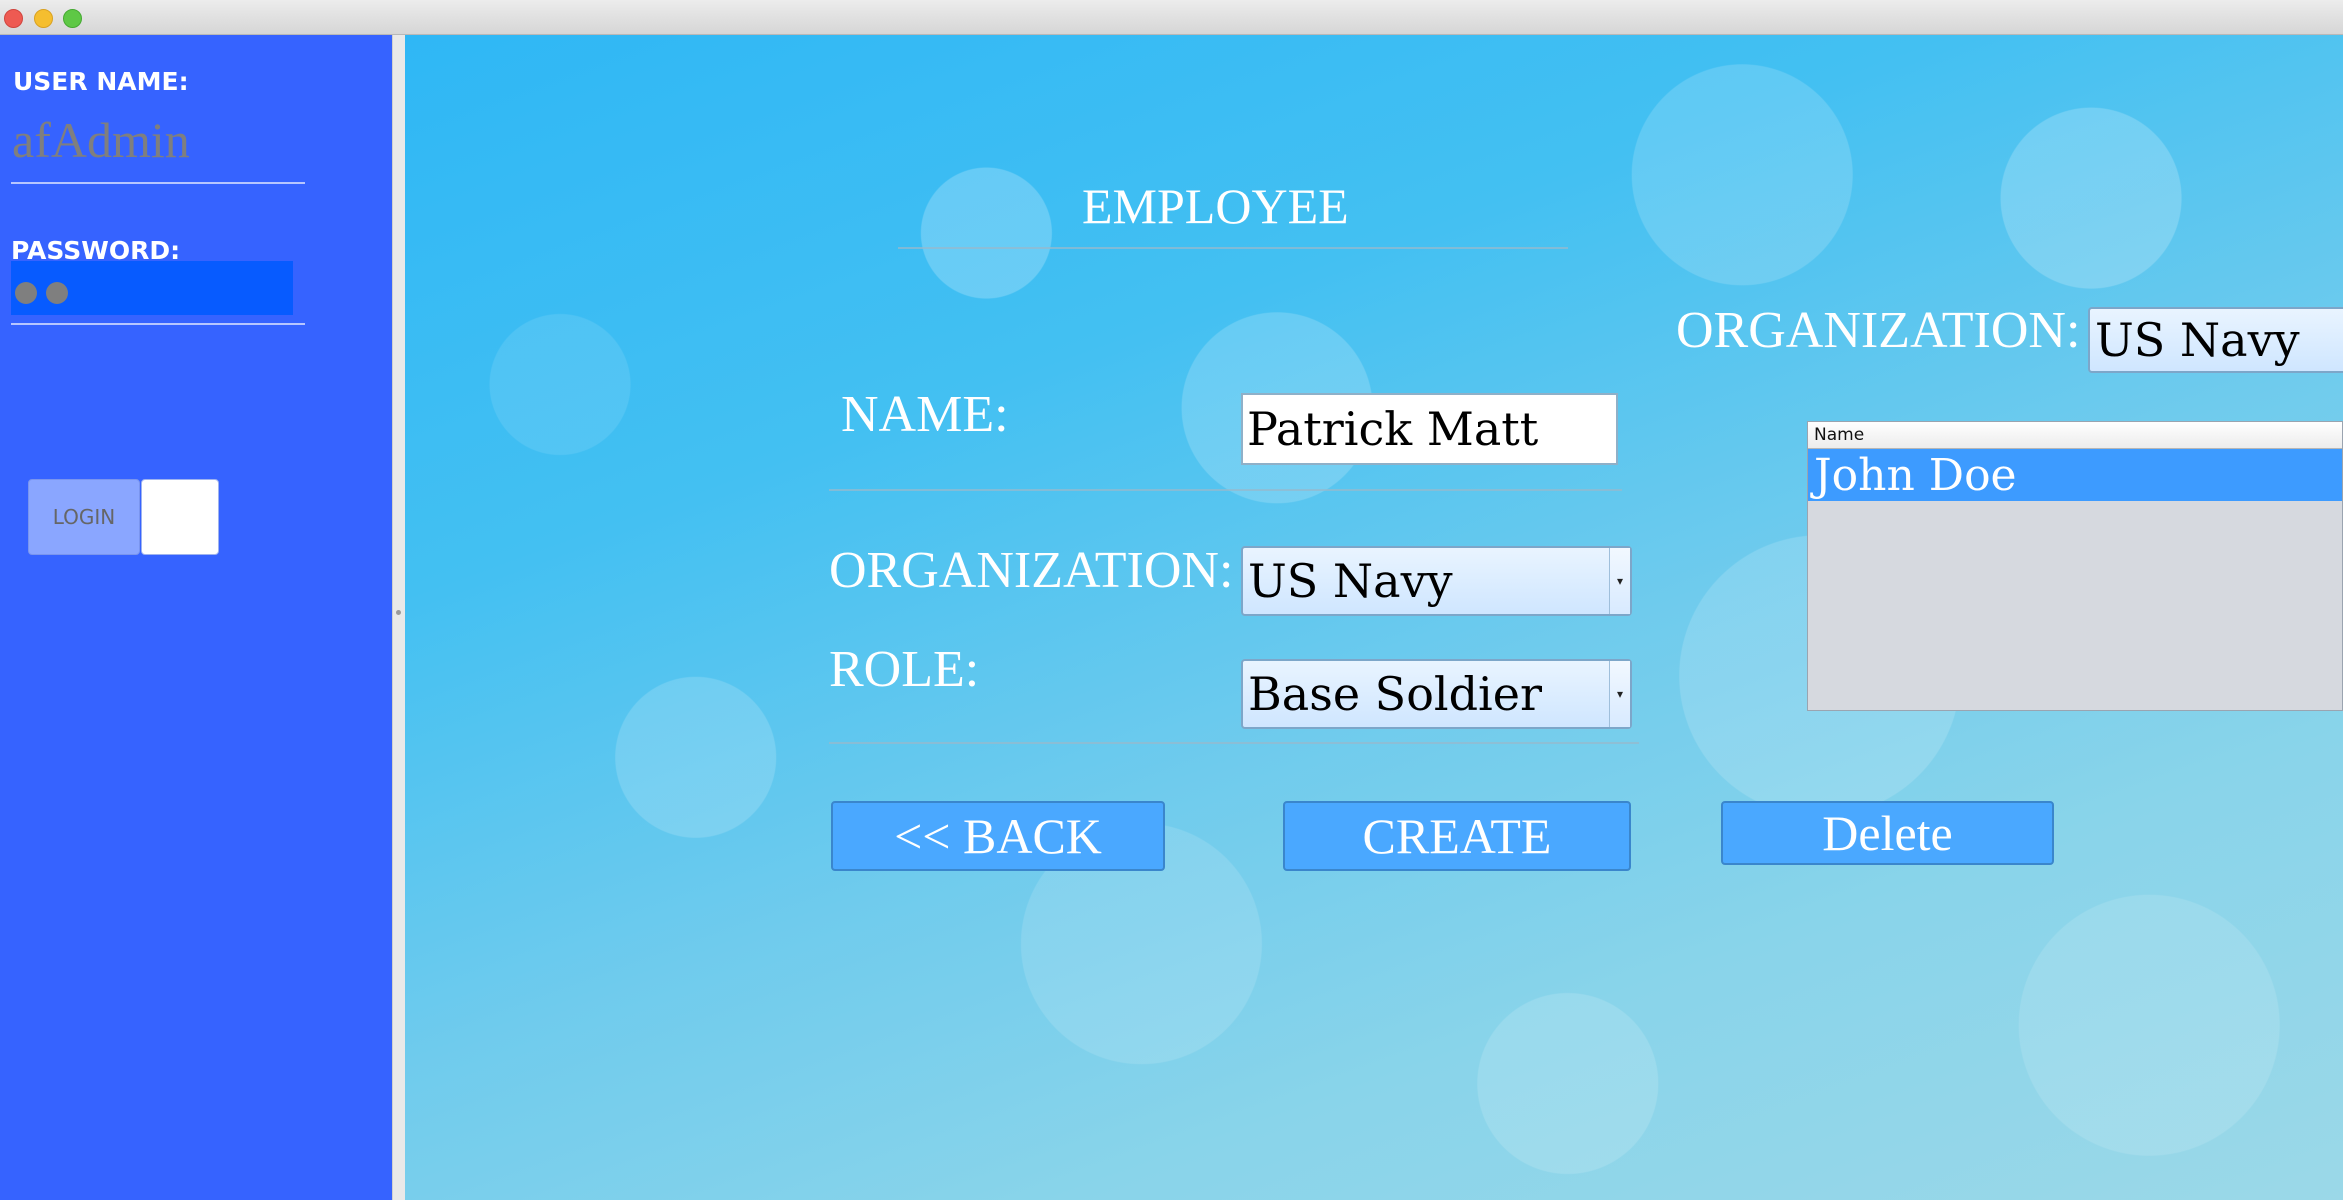 The image size is (2343, 1200). I want to click on table-header-name: Name, so click(2075, 435).